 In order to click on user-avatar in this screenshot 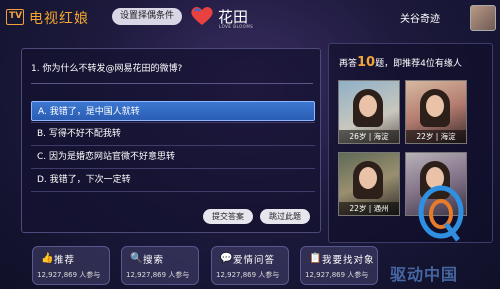, I will do `click(483, 18)`.